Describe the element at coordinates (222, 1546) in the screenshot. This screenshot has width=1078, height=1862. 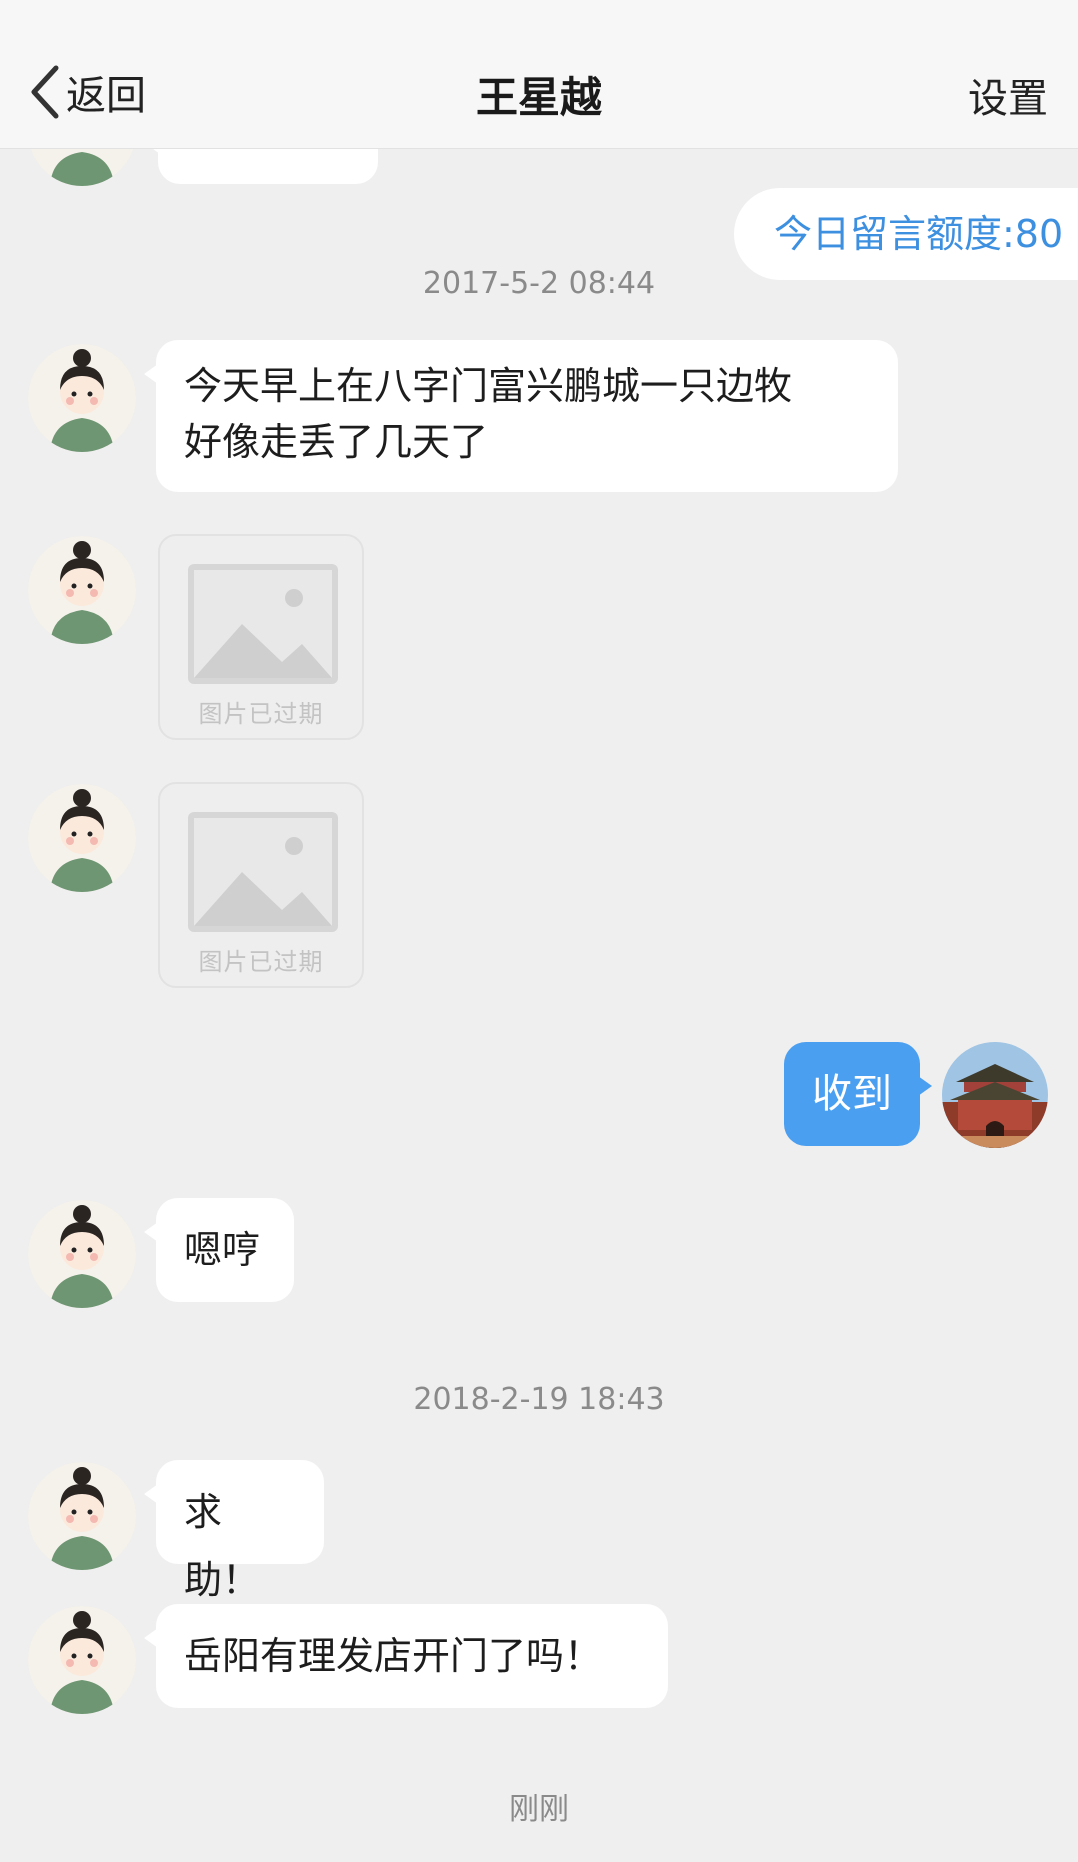
I see `message-text: 求助！` at that location.